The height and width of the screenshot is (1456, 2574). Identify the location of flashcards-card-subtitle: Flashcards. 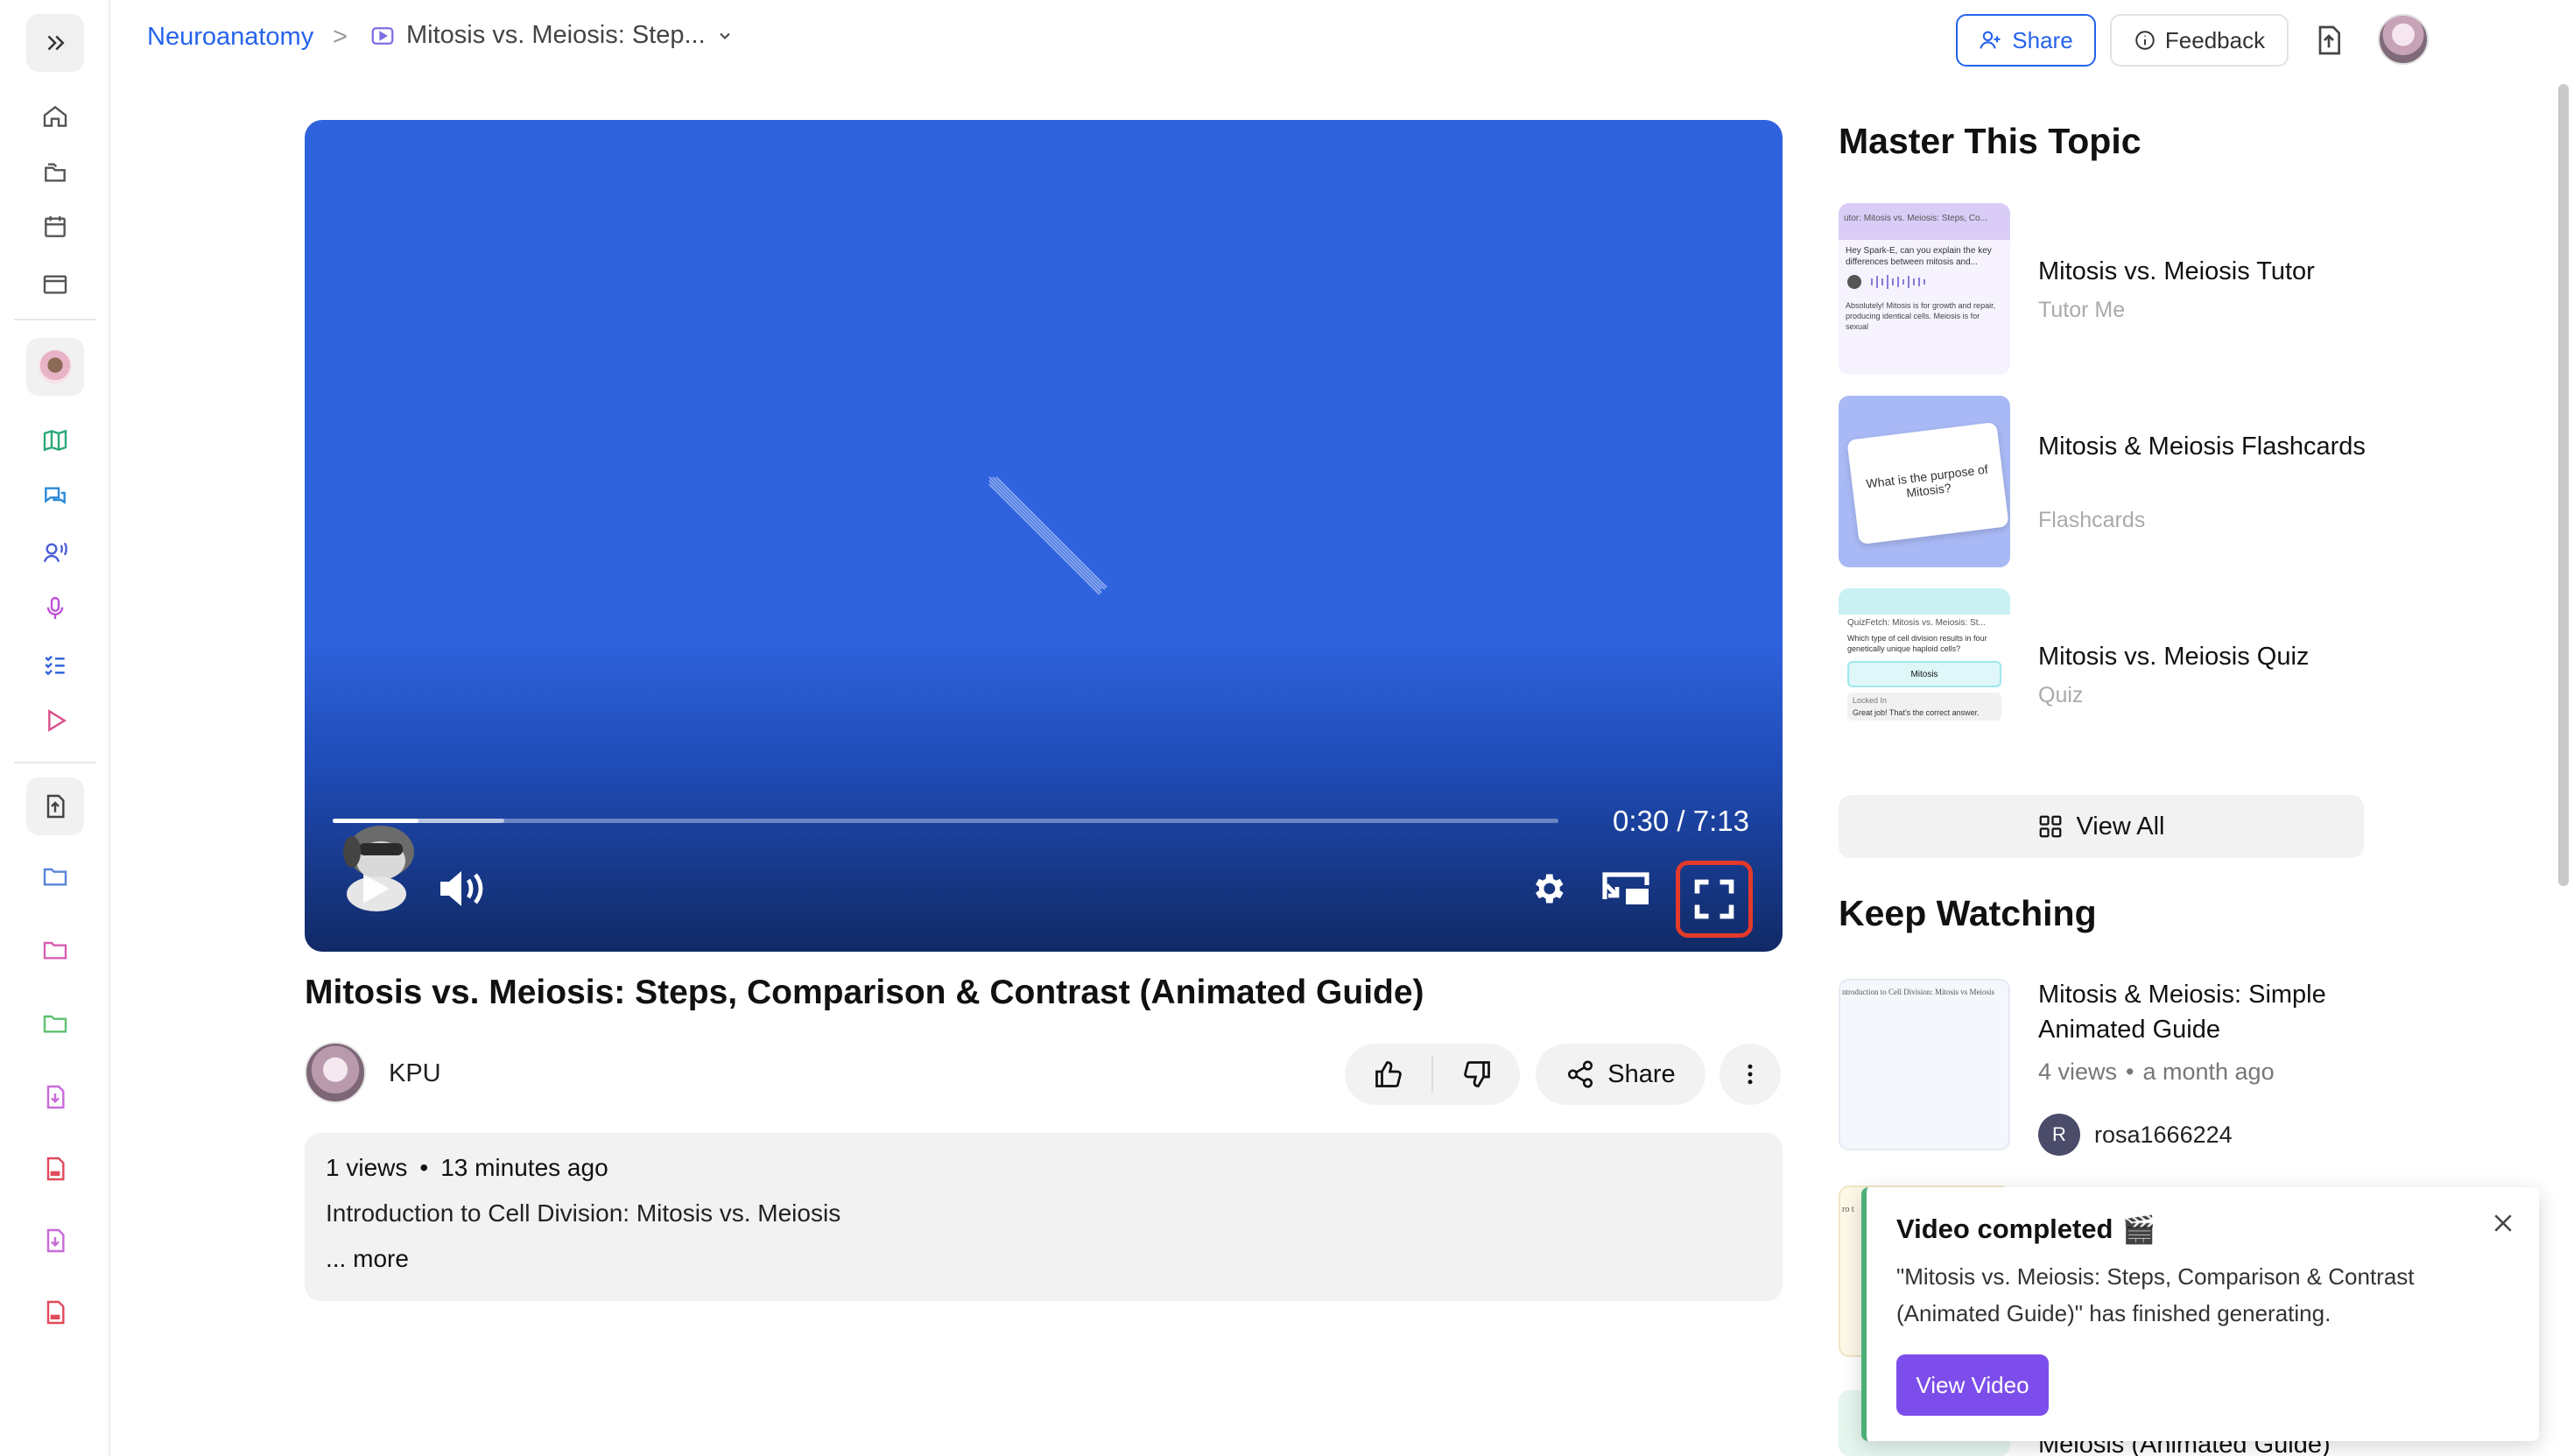
(2092, 520).